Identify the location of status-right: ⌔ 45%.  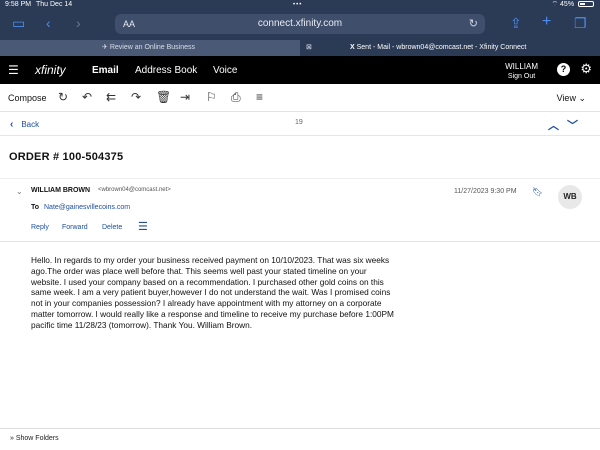
(572, 5).